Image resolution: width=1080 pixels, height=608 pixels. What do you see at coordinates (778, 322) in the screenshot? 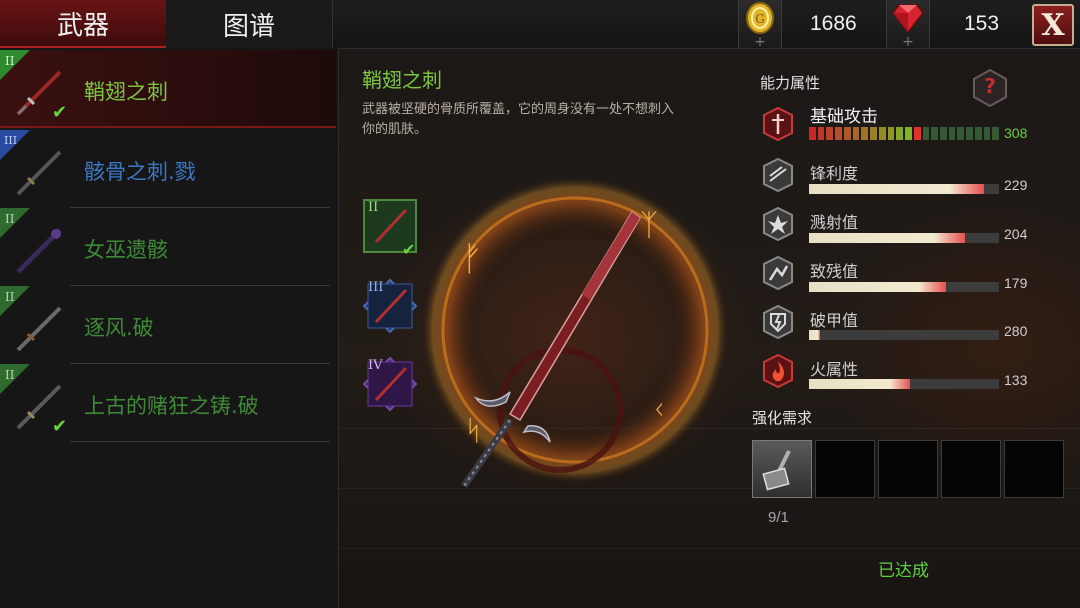
I see `armor-break-icon` at bounding box center [778, 322].